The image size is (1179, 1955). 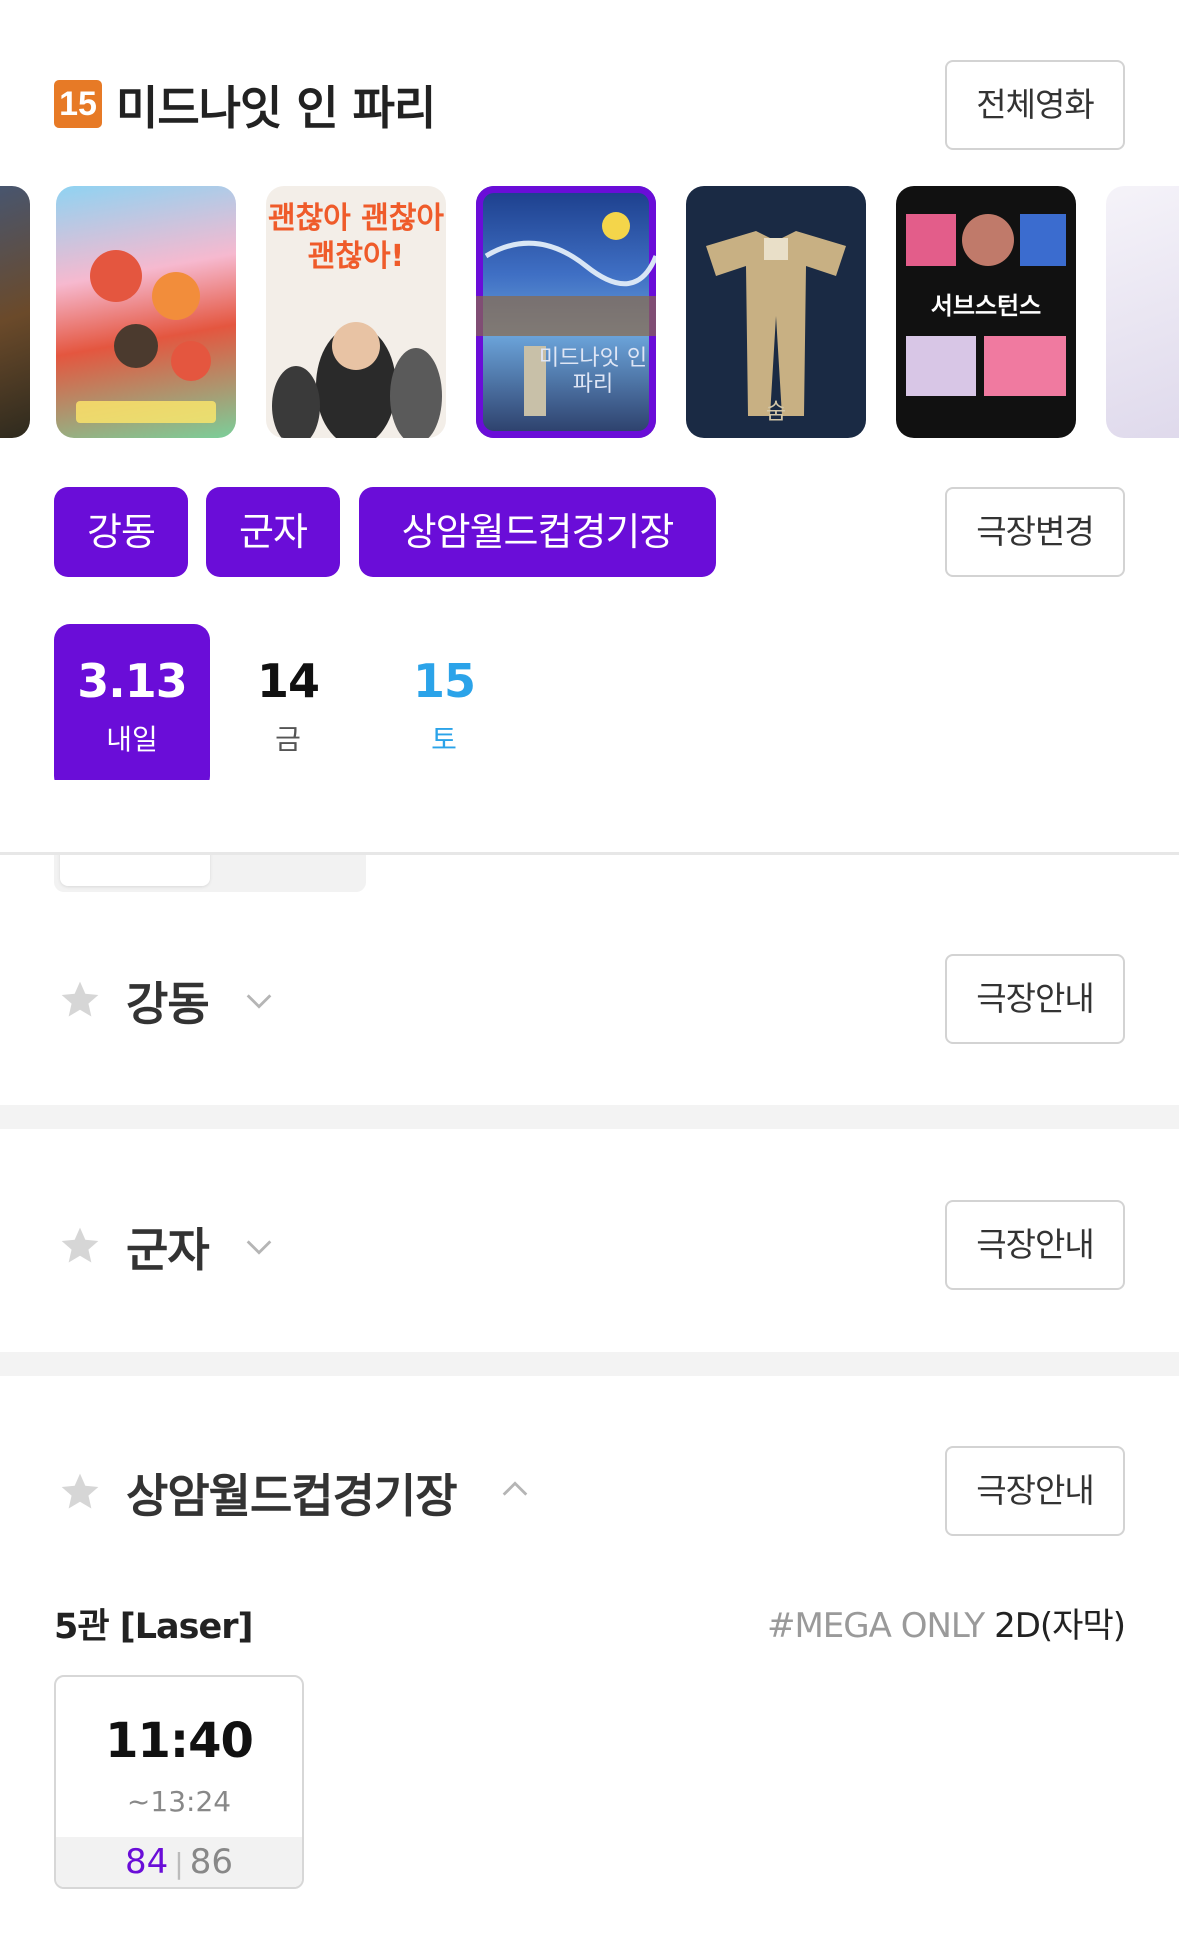 What do you see at coordinates (875, 1626) in the screenshot?
I see `mega-only-tag: #MEGA ONLY` at bounding box center [875, 1626].